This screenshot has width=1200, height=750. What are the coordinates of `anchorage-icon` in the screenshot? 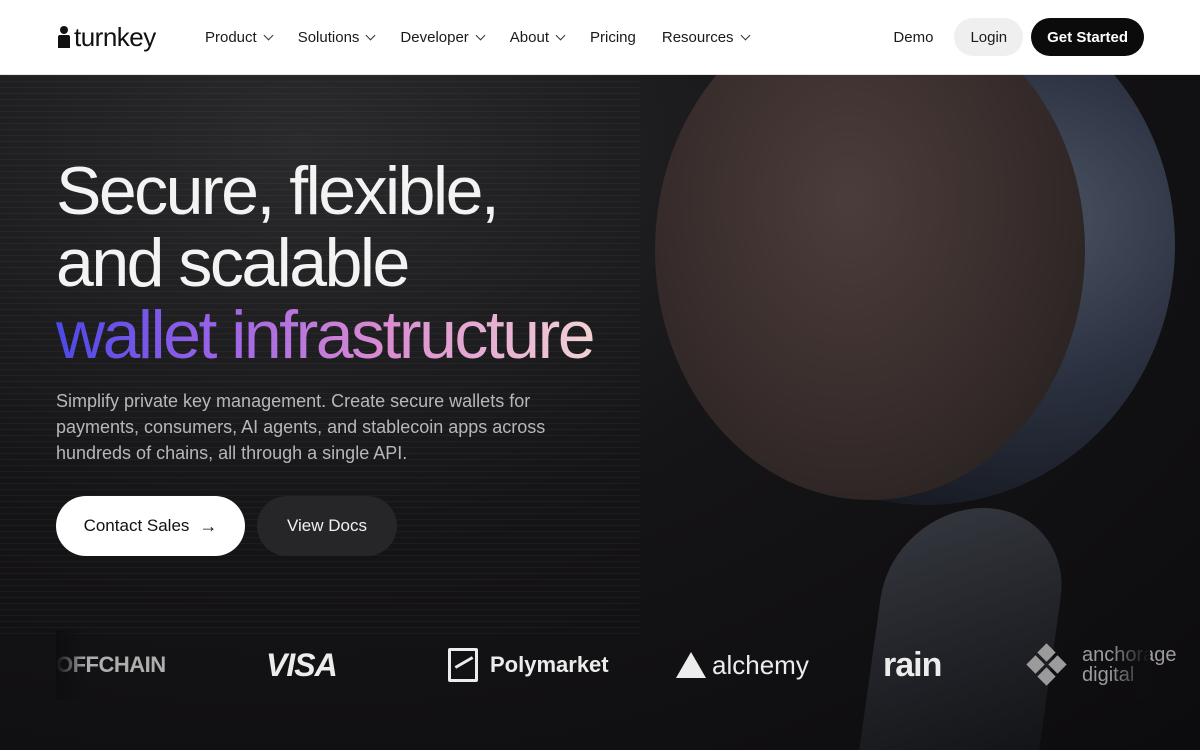 It's located at (1047, 664).